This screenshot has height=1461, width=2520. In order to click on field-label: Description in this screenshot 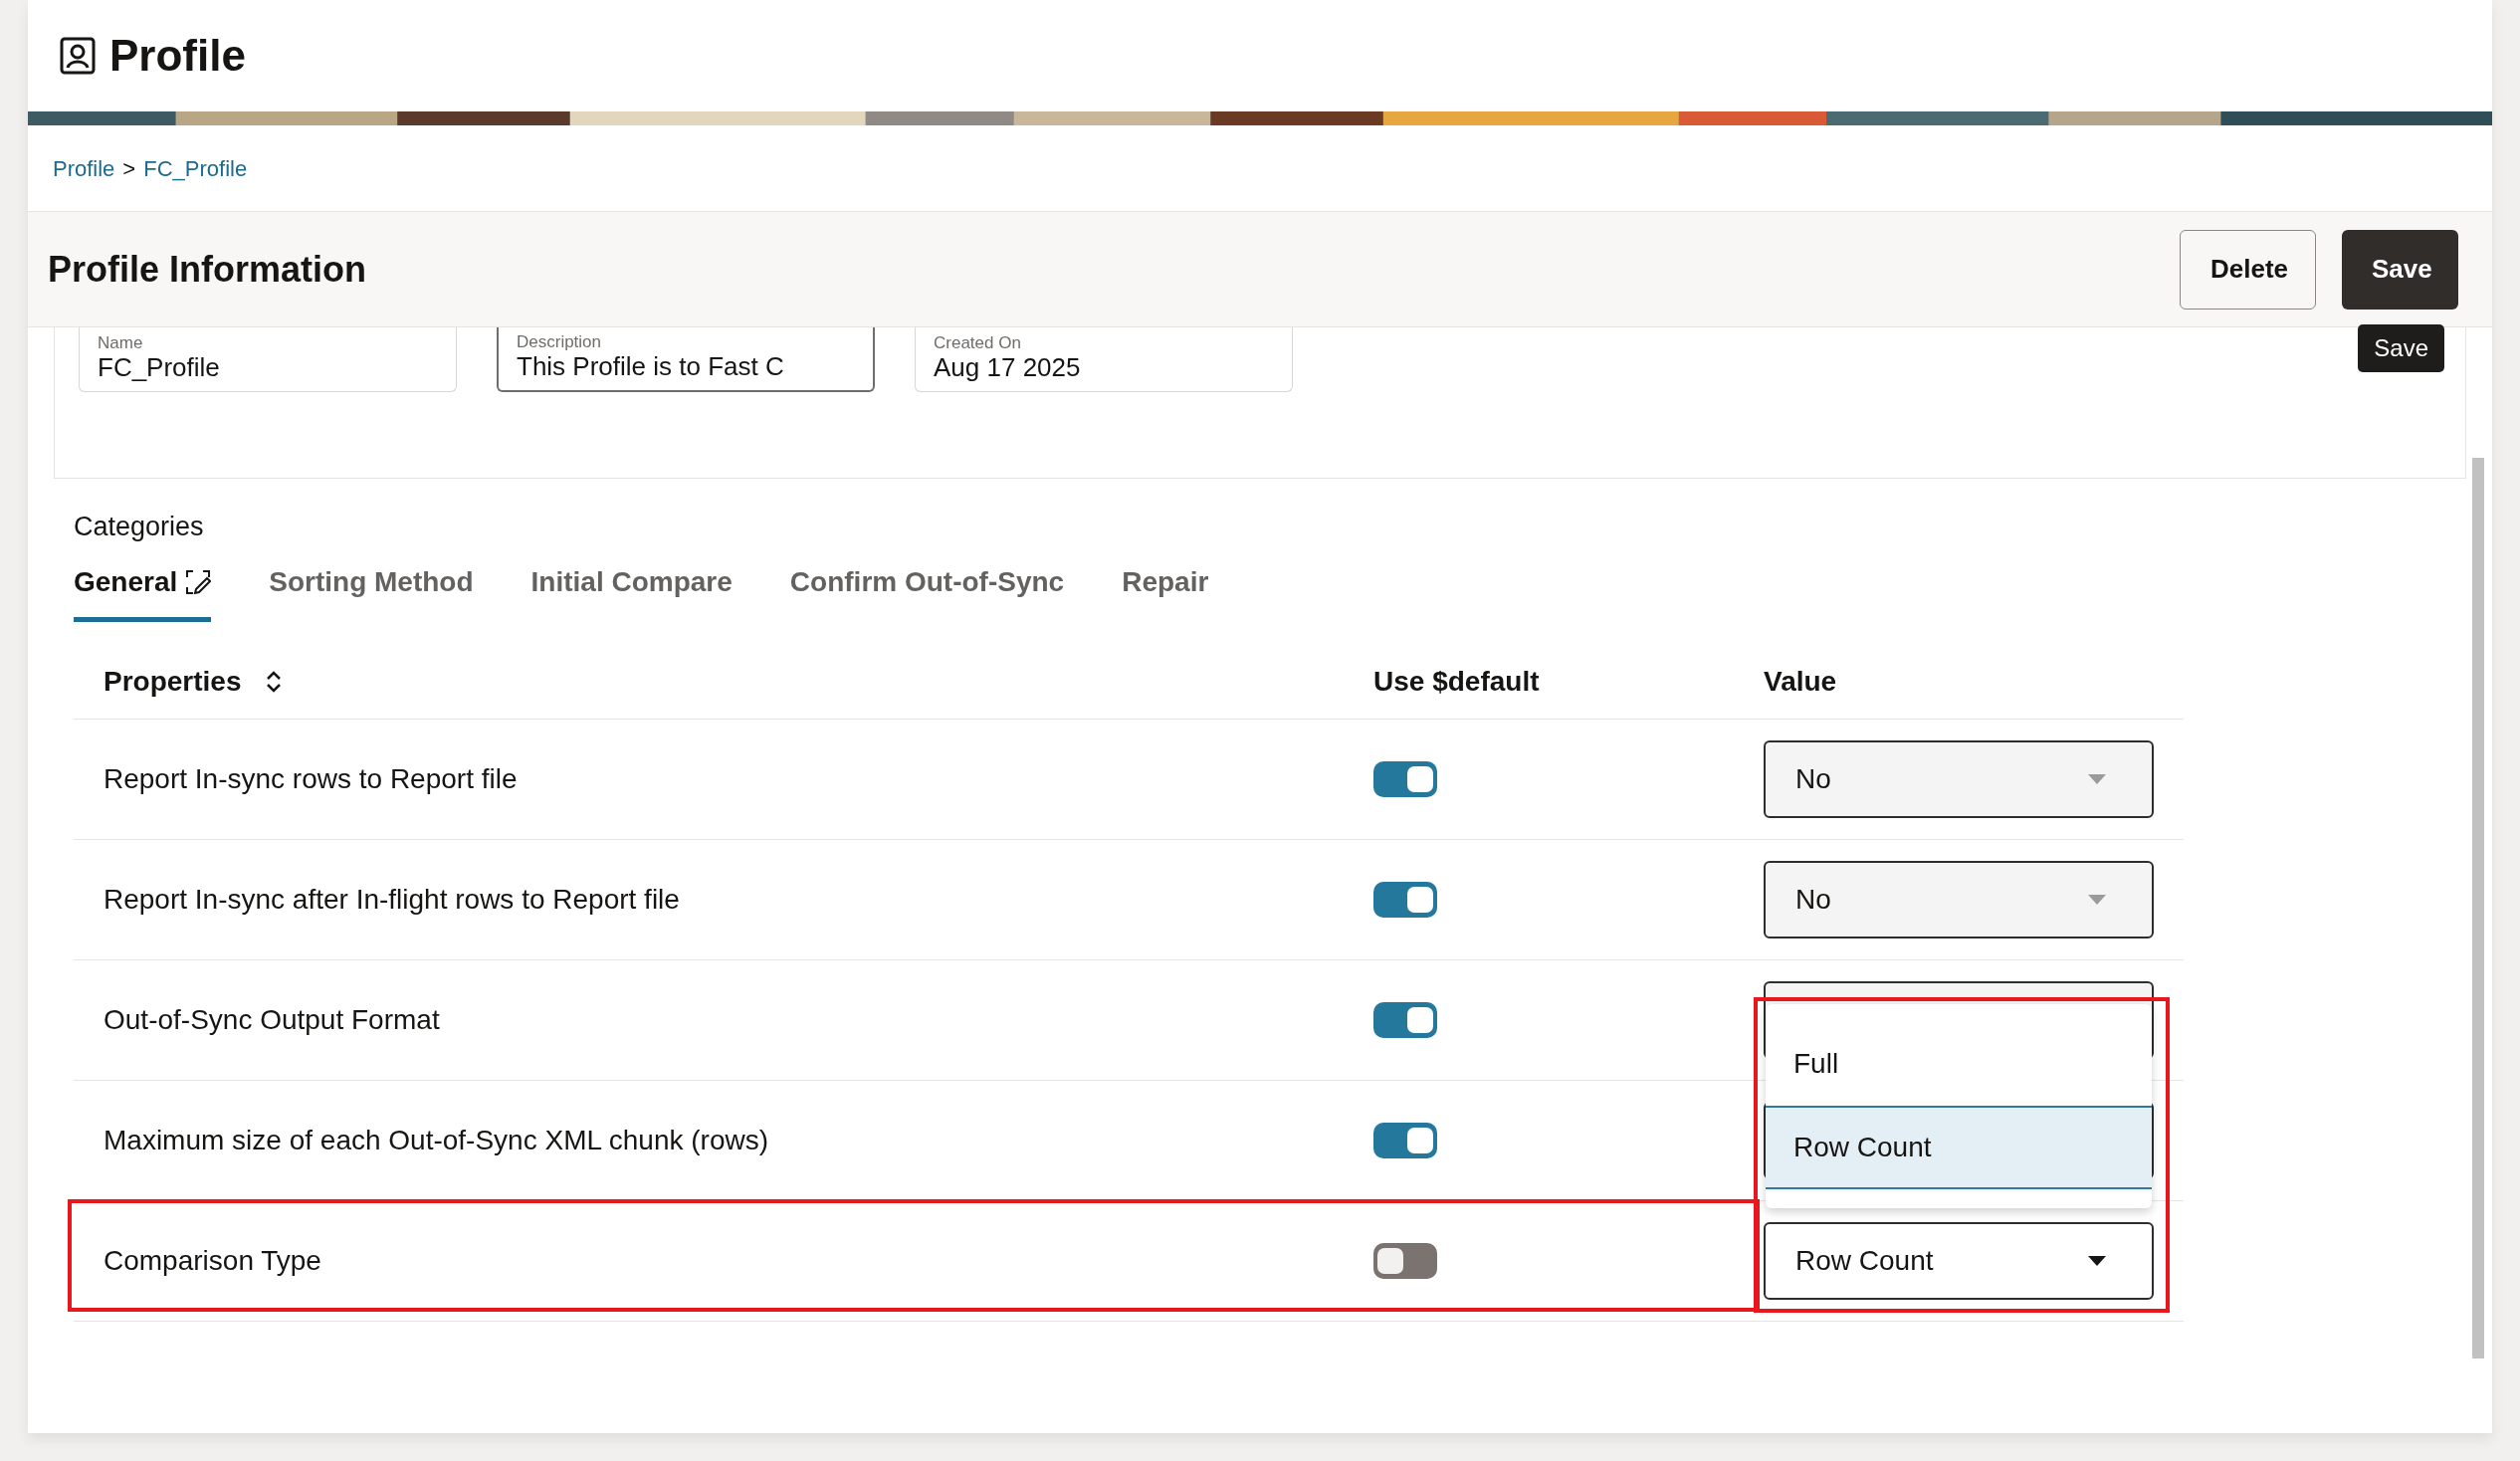, I will do `click(560, 341)`.